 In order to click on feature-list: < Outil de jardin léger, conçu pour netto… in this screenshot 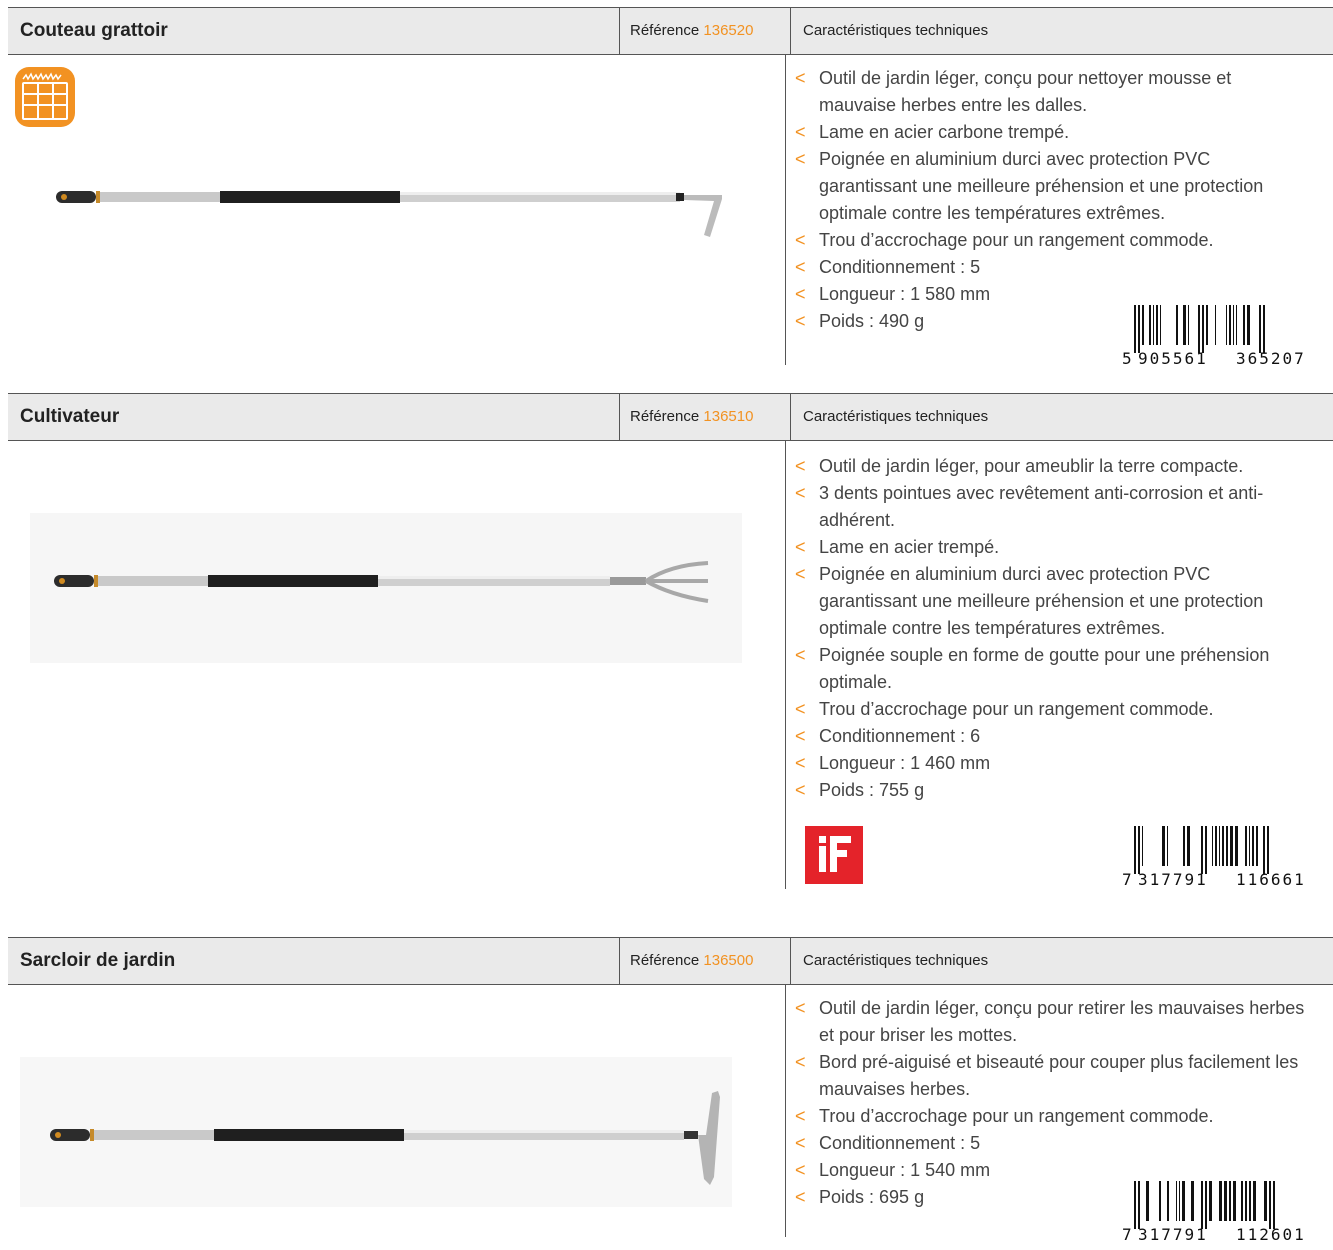, I will do `click(1053, 200)`.